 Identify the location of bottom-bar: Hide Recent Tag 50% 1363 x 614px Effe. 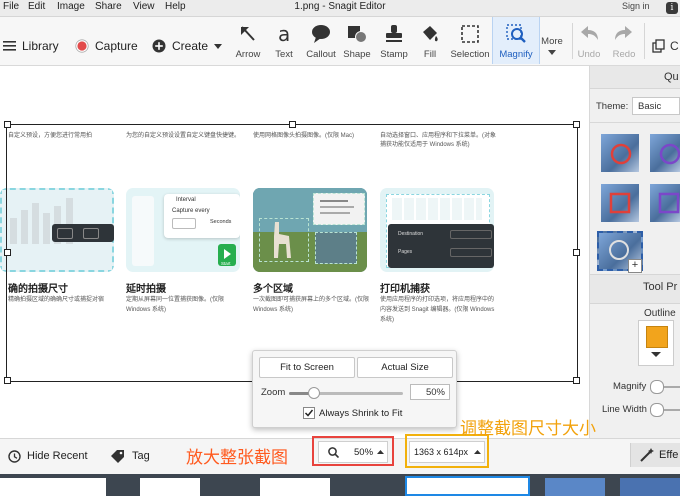
(340, 454).